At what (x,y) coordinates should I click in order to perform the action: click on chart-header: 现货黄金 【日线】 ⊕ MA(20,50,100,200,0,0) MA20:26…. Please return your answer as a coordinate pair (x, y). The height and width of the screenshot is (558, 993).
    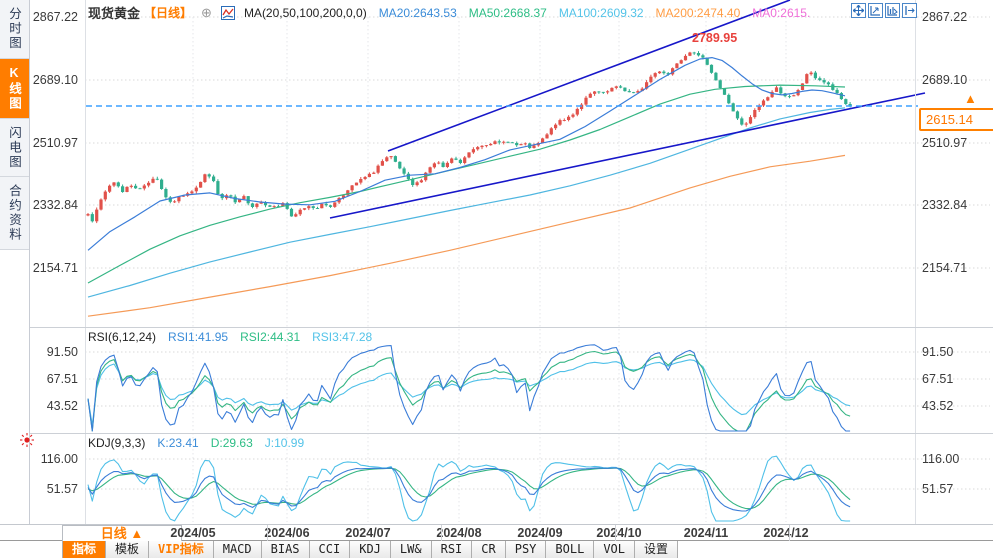
    Looking at the image, I should click on (449, 12).